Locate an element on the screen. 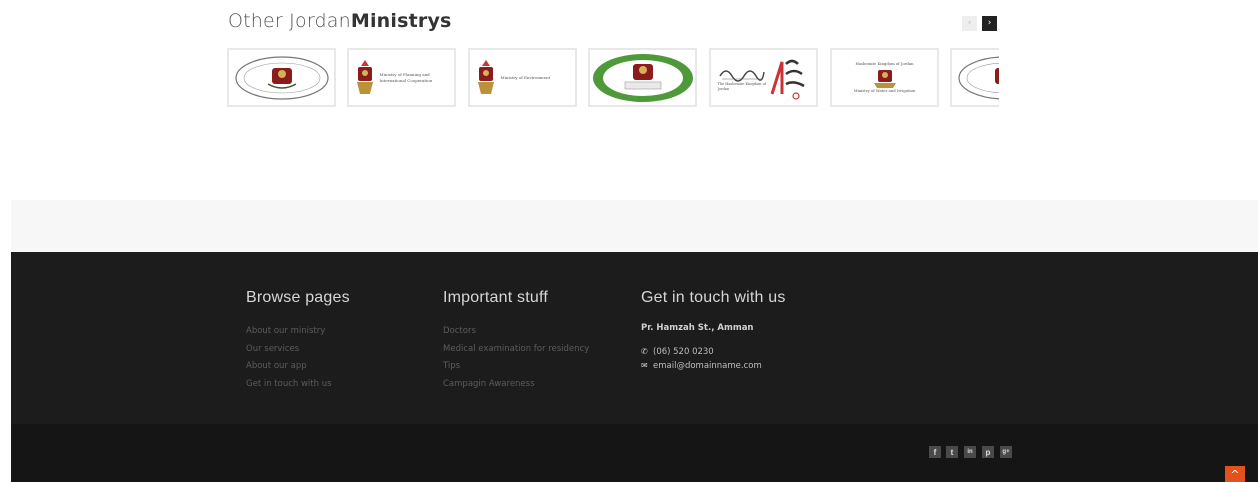  footer-link-get-in-touch: Get in touch with us is located at coordinates (298, 385).